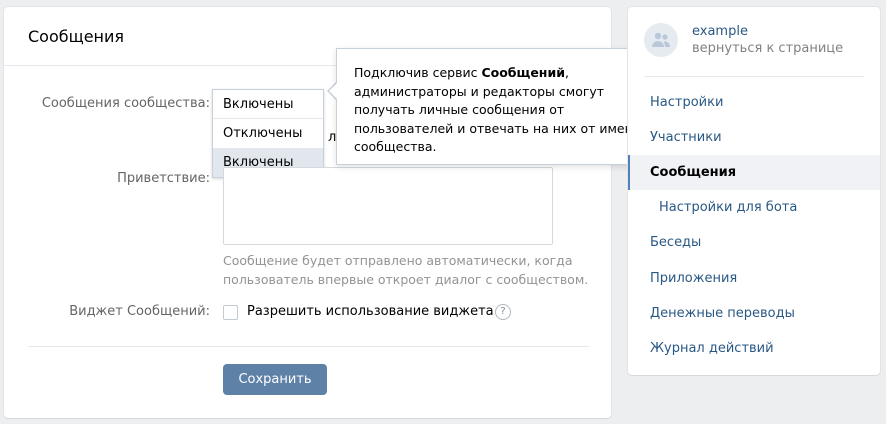  I want to click on avatar, so click(661, 40).